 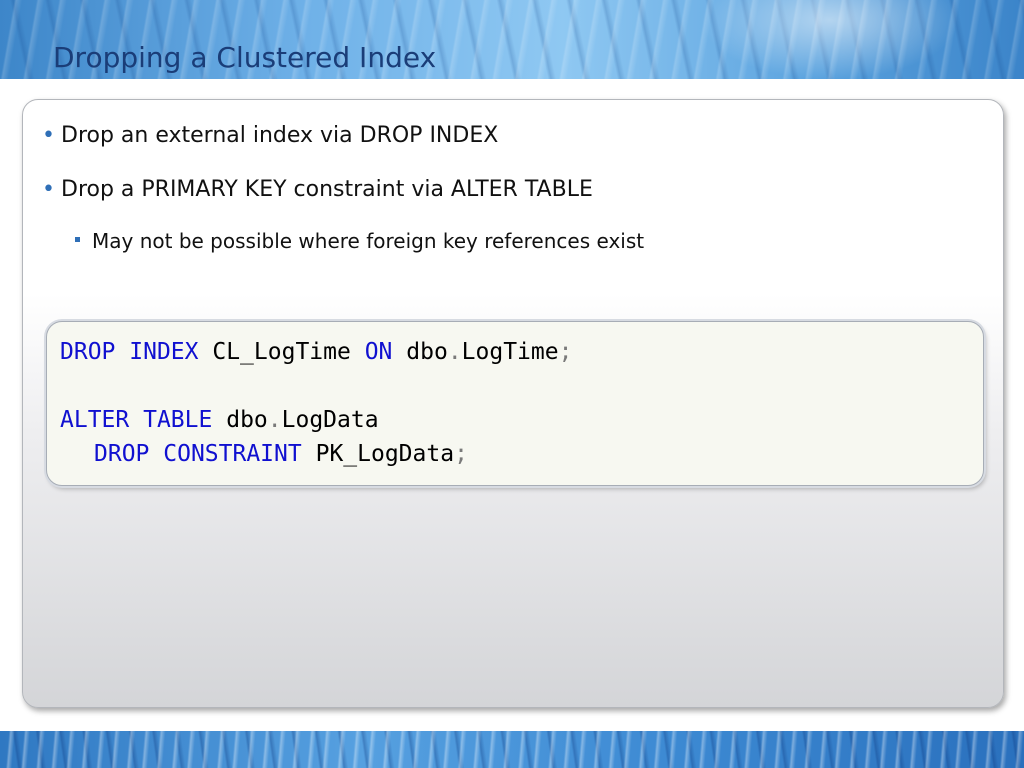 What do you see at coordinates (281, 352) in the screenshot?
I see `code-identifier: CL_LogTime` at bounding box center [281, 352].